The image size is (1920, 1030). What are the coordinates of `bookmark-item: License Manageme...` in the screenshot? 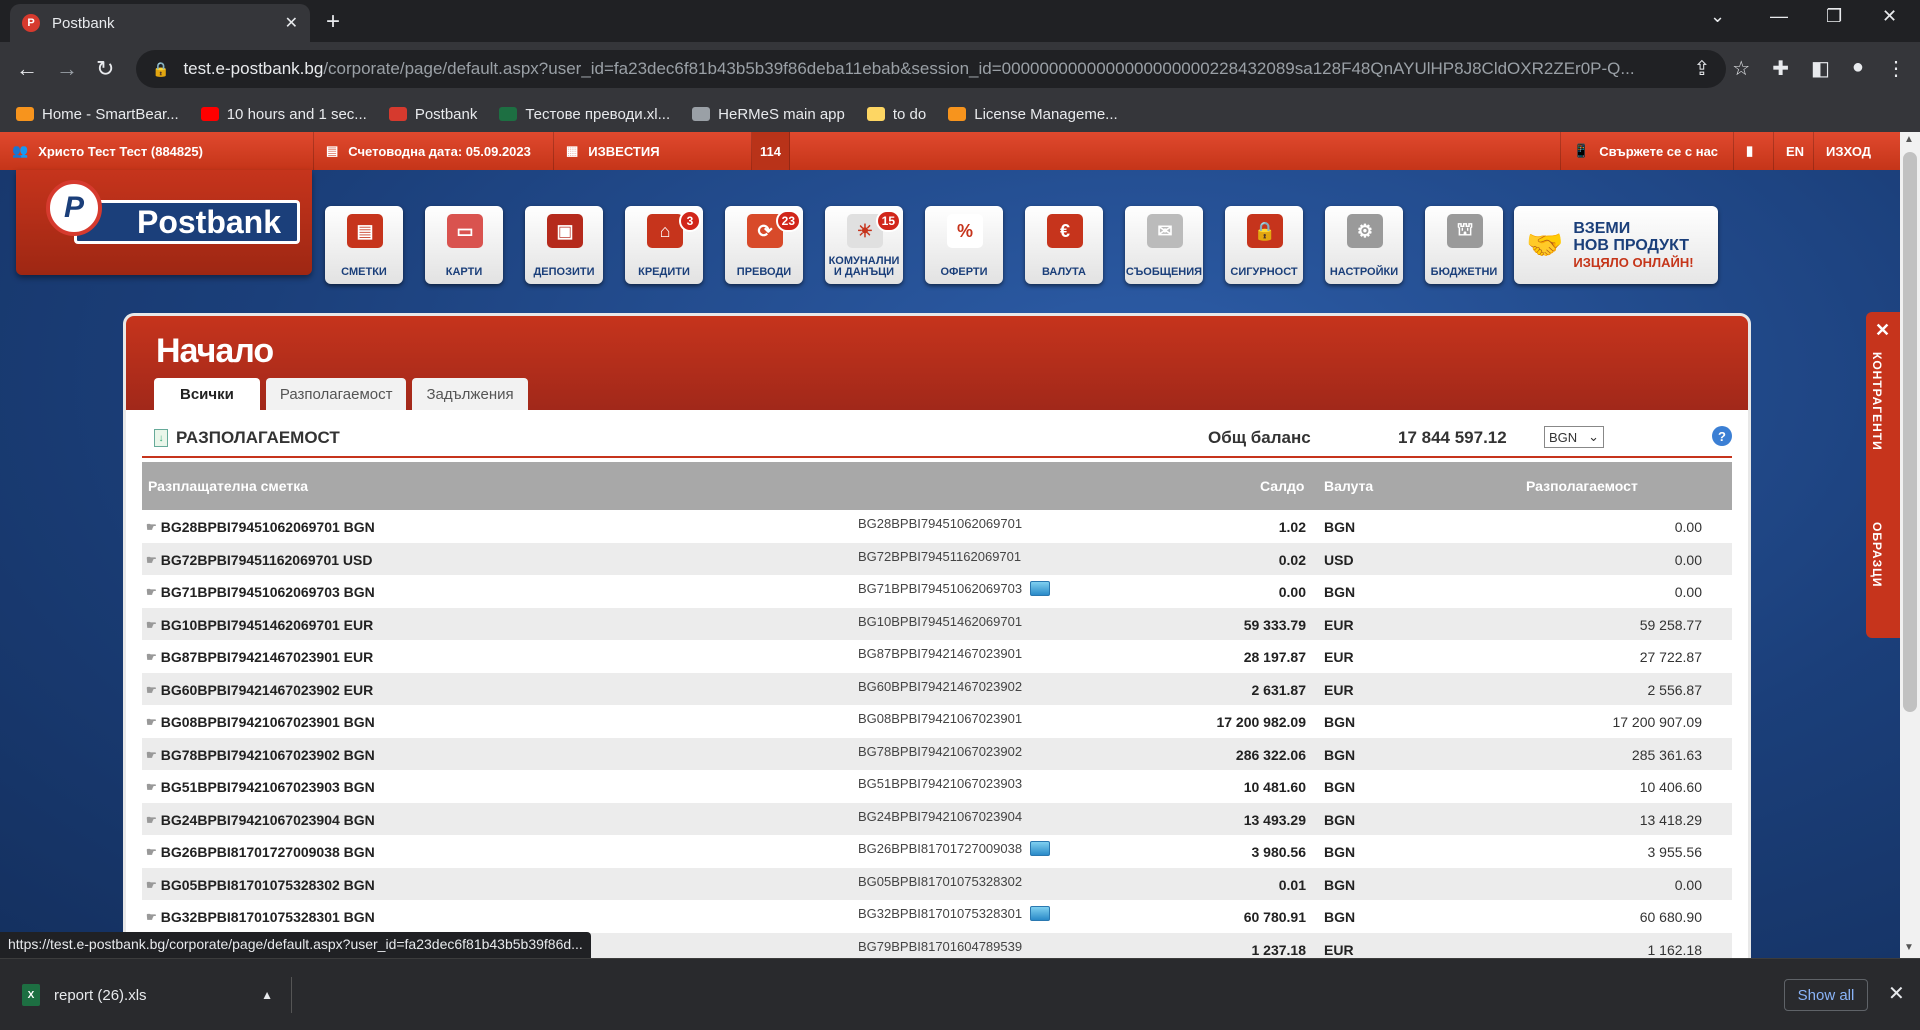 It's located at (1033, 114).